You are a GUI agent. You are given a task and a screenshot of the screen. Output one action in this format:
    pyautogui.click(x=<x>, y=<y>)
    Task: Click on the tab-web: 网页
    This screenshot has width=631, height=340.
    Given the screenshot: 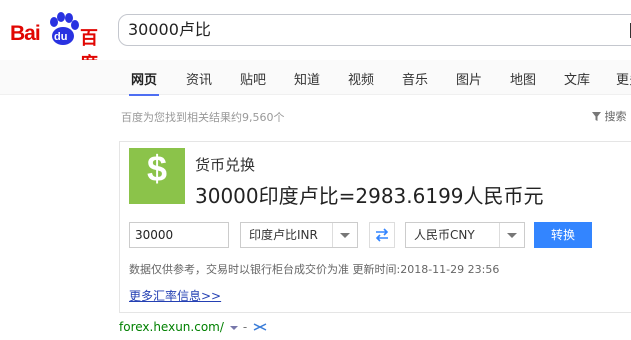 What is the action you would take?
    pyautogui.click(x=144, y=82)
    